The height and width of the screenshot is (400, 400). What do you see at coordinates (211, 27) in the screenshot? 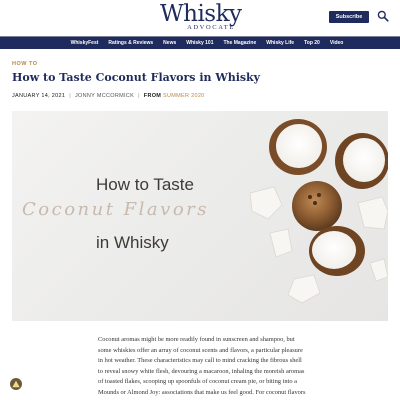
I see `logo-sub-text: ADVOCATE` at bounding box center [211, 27].